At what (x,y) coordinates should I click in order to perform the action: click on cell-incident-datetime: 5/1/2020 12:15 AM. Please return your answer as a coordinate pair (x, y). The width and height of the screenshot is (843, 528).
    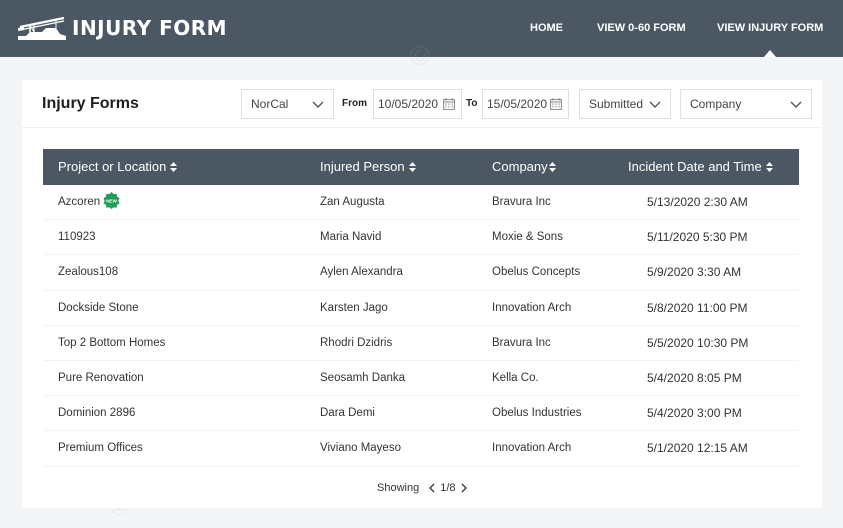
    Looking at the image, I should click on (697, 448).